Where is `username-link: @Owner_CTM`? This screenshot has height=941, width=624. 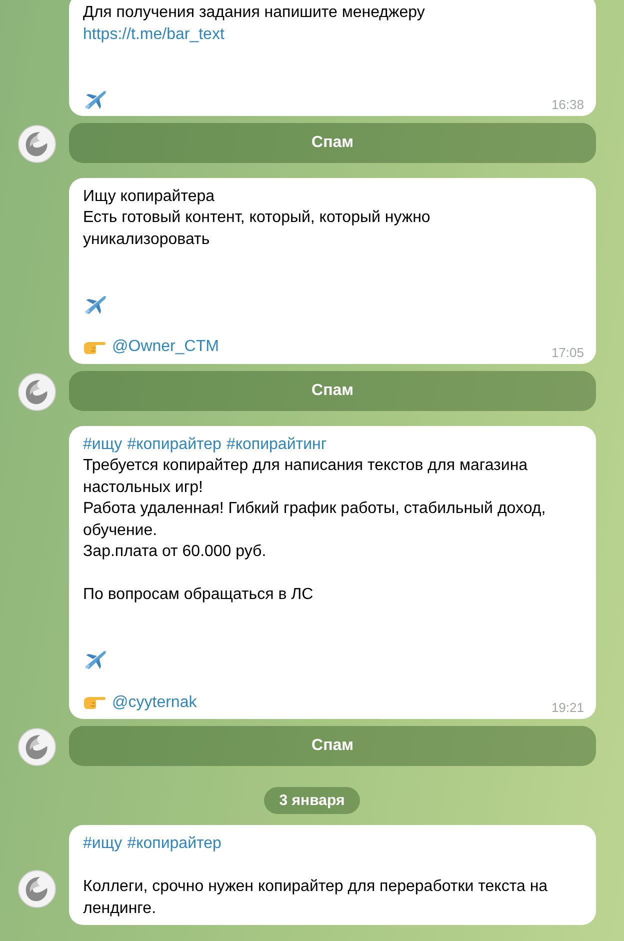
username-link: @Owner_CTM is located at coordinates (165, 347).